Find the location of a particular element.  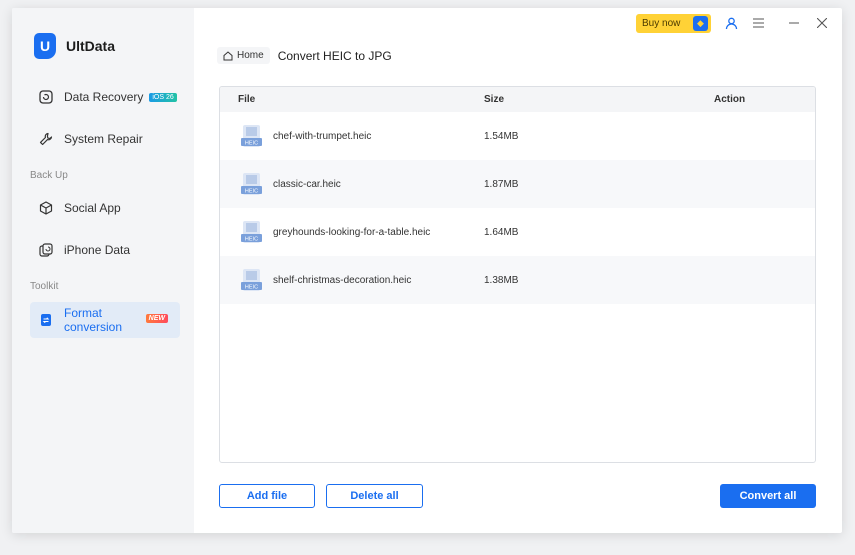

delete-all-button: Delete all is located at coordinates (374, 496).